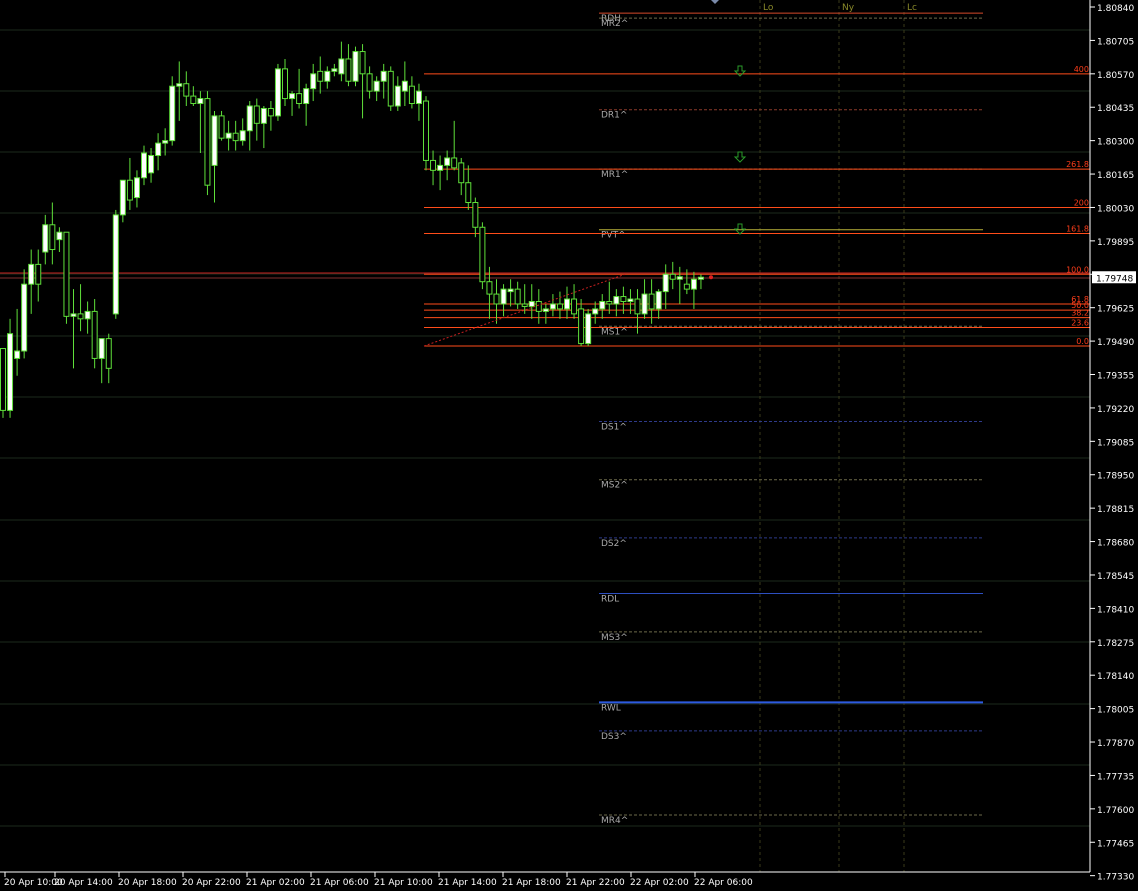 The height and width of the screenshot is (891, 1138). What do you see at coordinates (339, 883) in the screenshot?
I see `time-tick-label: 21 Apr 06:00` at bounding box center [339, 883].